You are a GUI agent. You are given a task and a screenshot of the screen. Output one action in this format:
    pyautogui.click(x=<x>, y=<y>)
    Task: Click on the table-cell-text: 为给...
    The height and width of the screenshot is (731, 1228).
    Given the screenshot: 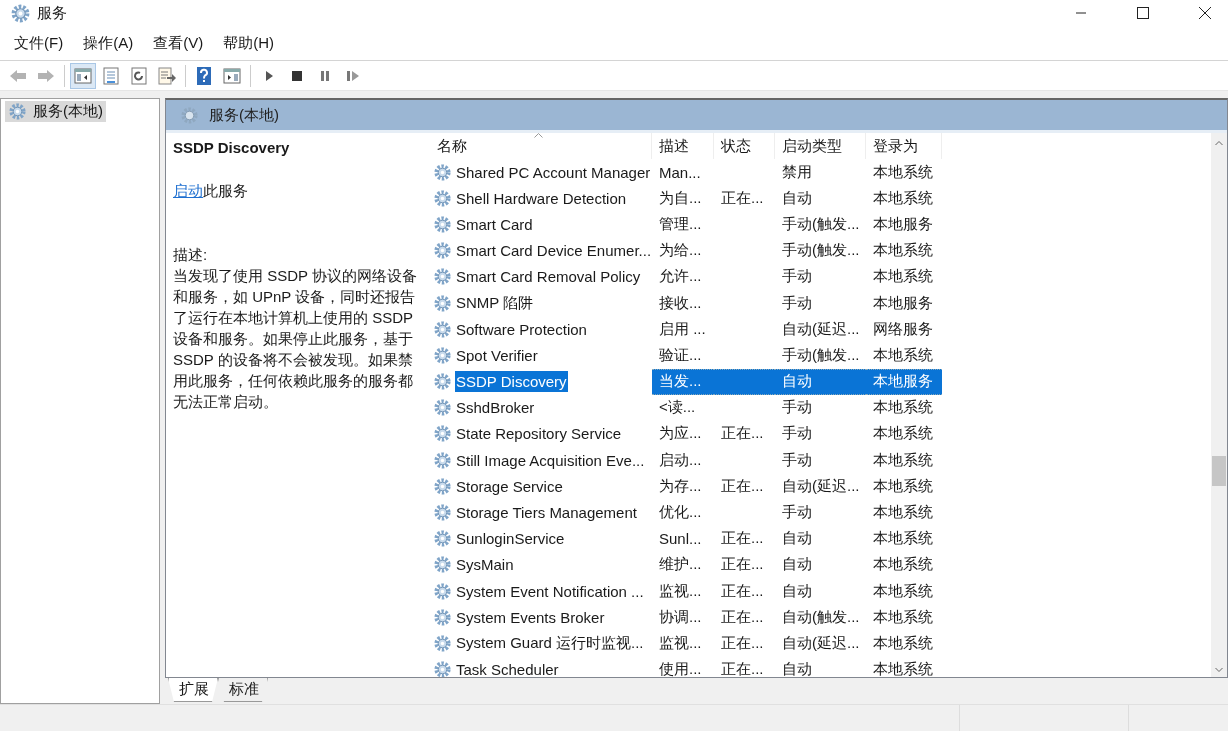 What is the action you would take?
    pyautogui.click(x=680, y=250)
    